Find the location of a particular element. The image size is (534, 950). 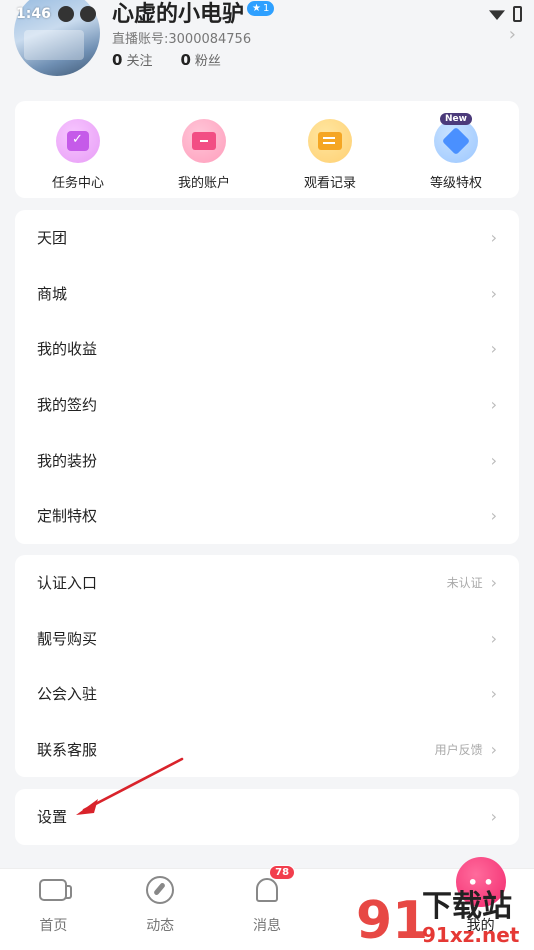

video-home-icon is located at coordinates (55, 890).